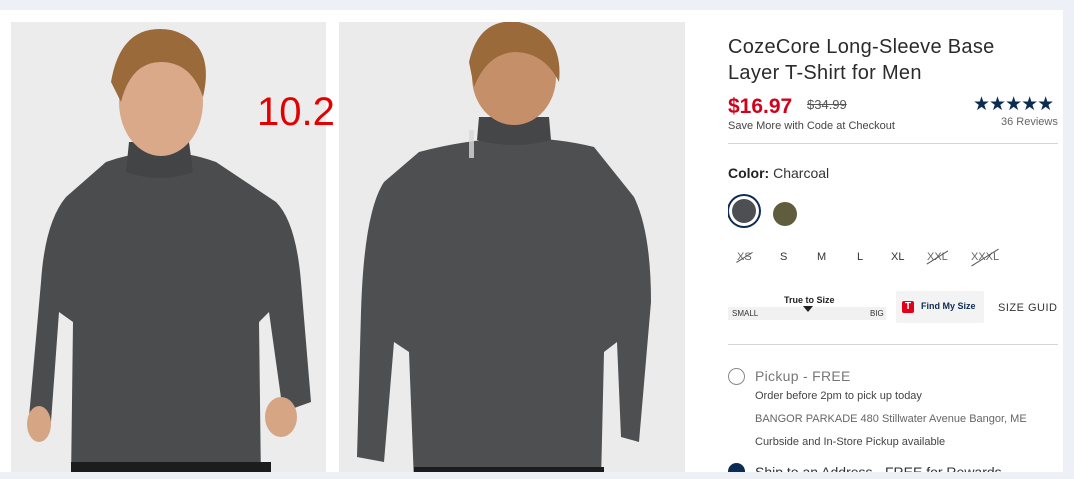  I want to click on sale-price: $16.97, so click(760, 106).